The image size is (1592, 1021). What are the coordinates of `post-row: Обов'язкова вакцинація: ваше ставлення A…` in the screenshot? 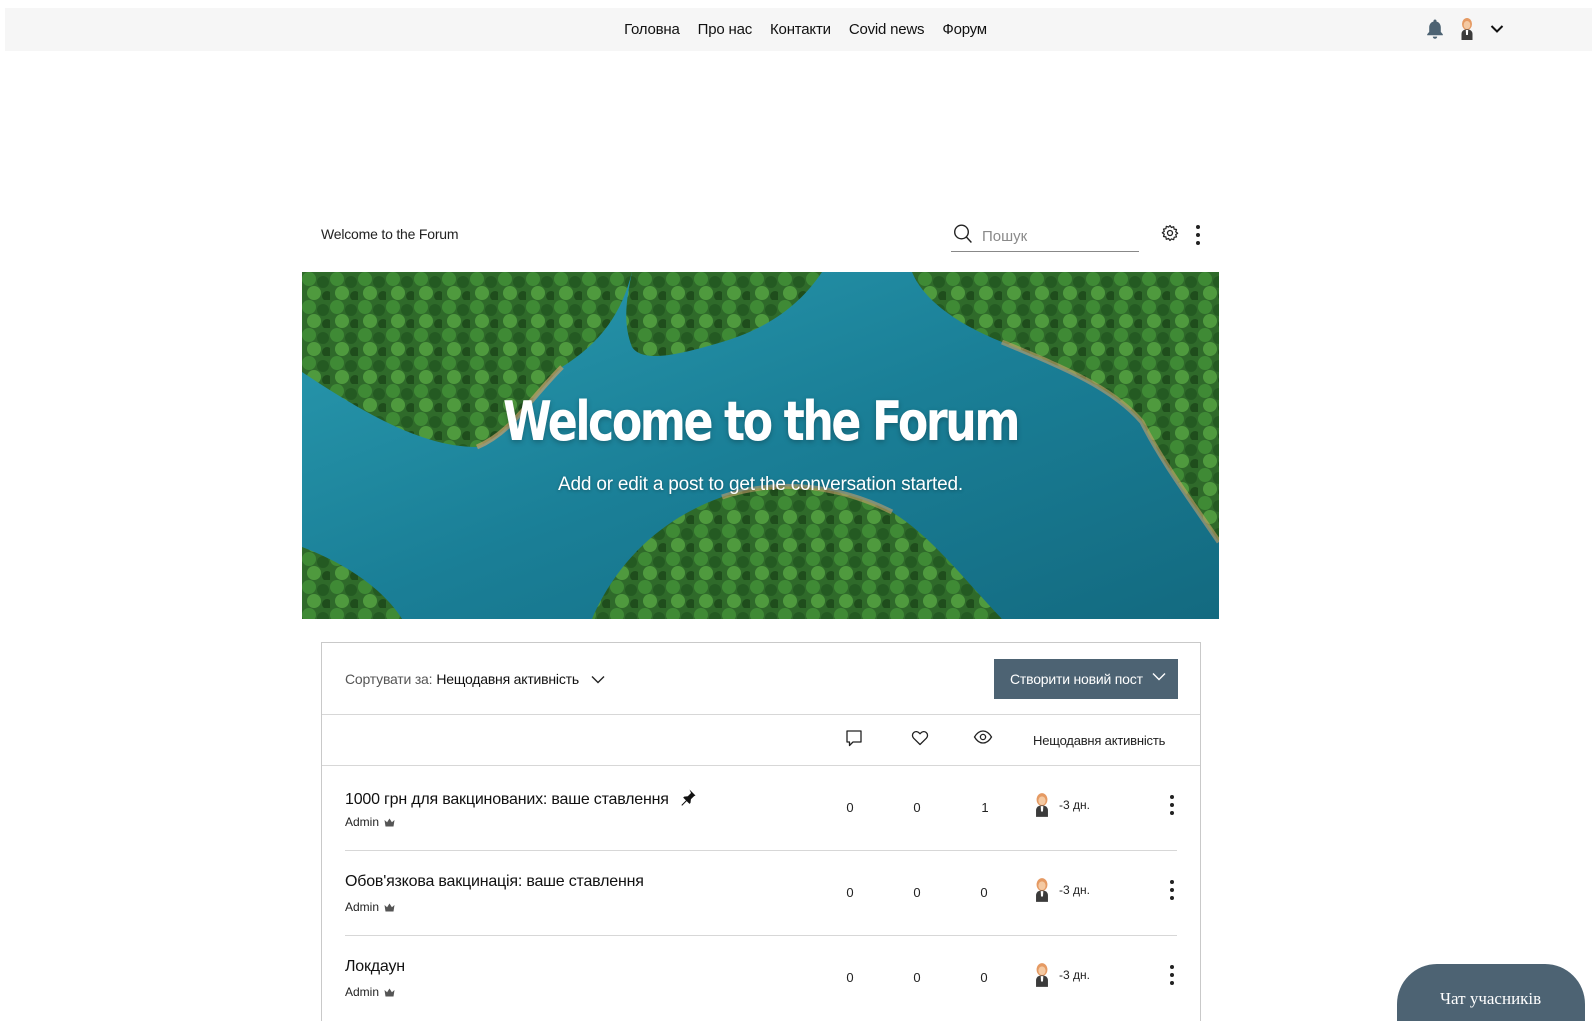 It's located at (761, 893).